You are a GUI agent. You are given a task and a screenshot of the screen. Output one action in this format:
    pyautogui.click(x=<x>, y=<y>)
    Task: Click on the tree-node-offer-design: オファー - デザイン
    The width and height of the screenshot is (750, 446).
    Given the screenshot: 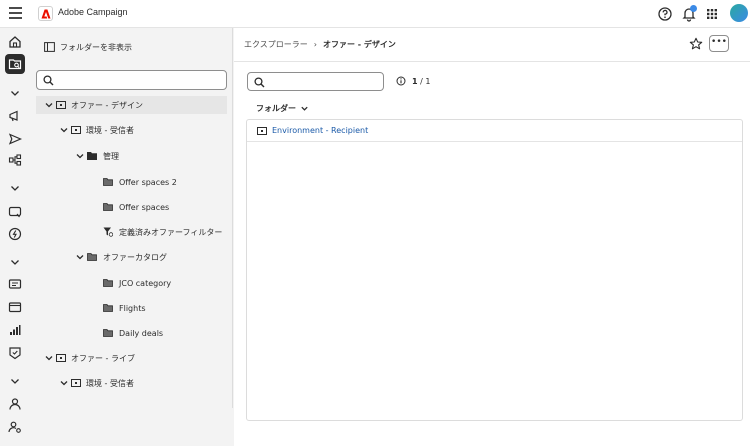 What is the action you would take?
    pyautogui.click(x=131, y=105)
    